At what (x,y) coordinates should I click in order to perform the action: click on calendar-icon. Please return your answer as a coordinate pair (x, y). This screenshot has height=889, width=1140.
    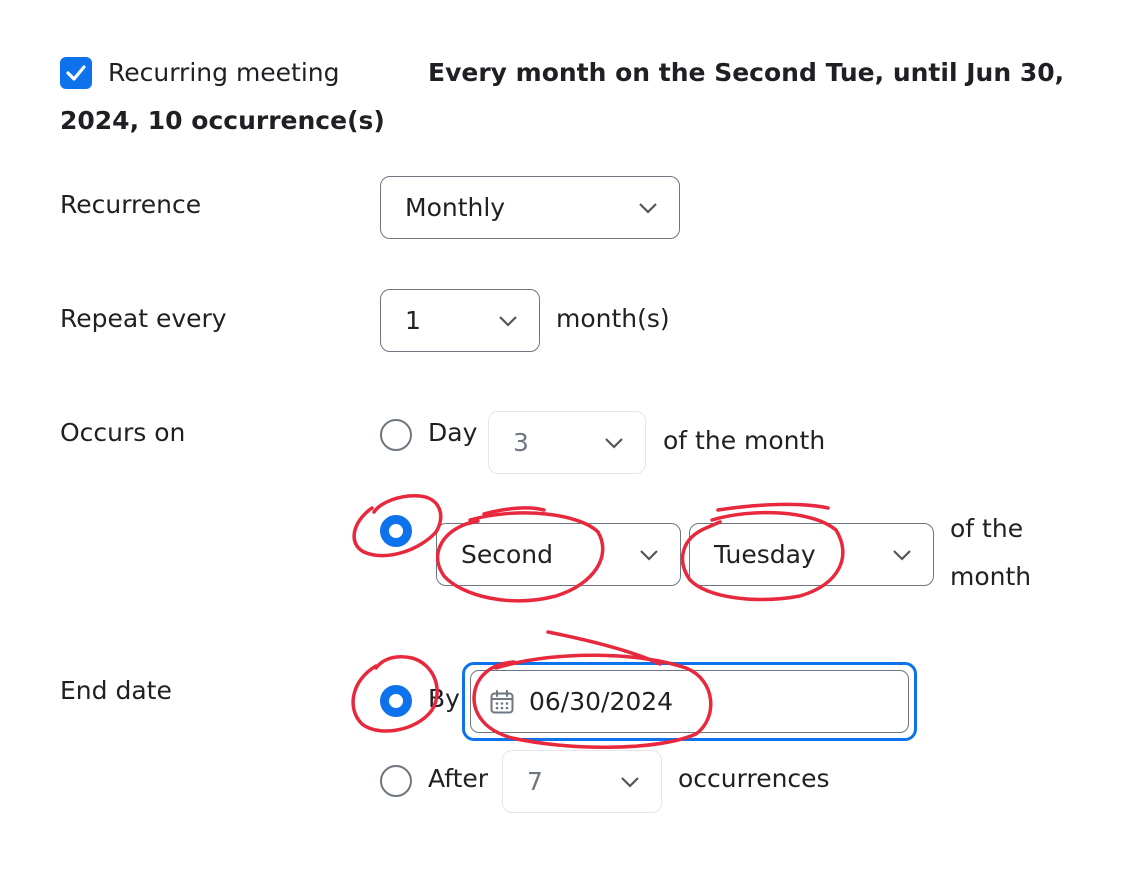
    Looking at the image, I should click on (502, 701).